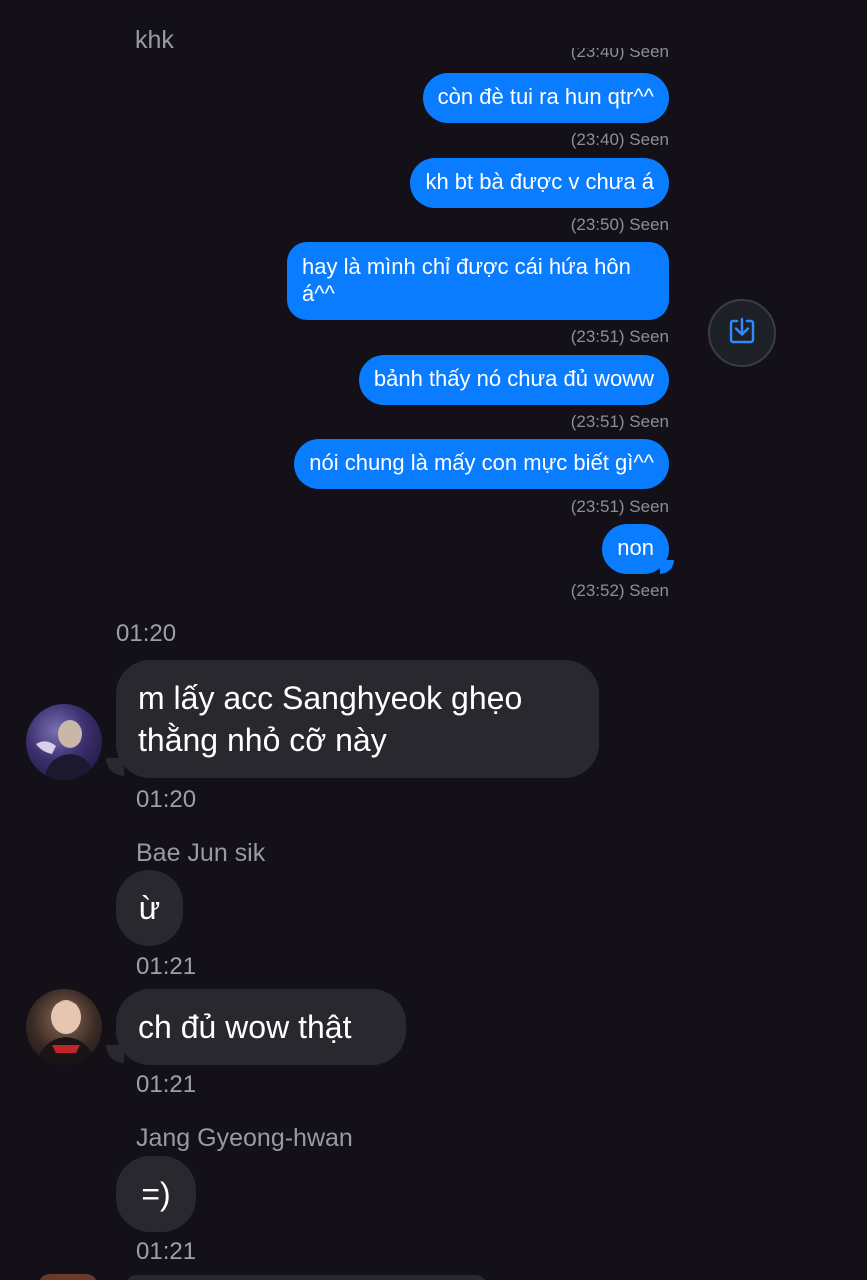 Image resolution: width=867 pixels, height=1280 pixels. Describe the element at coordinates (262, 740) in the screenshot. I see `message-text-line: thằng nhỏ cỡ này` at that location.